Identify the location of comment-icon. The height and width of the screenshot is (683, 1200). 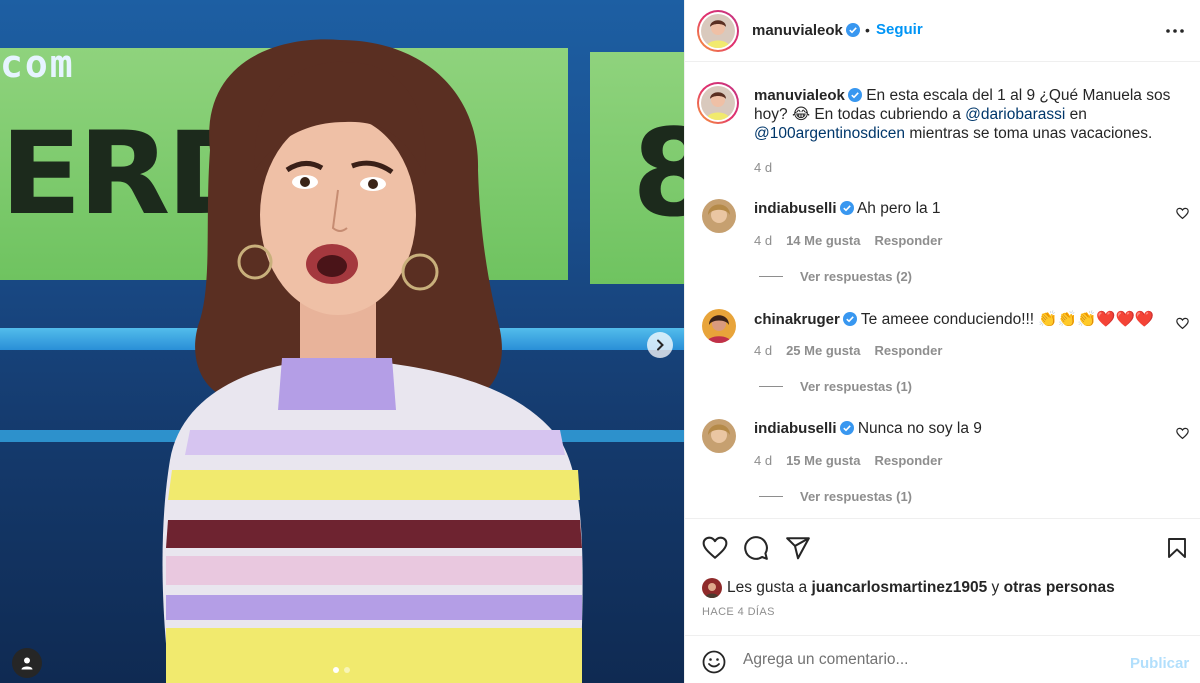
(756, 548).